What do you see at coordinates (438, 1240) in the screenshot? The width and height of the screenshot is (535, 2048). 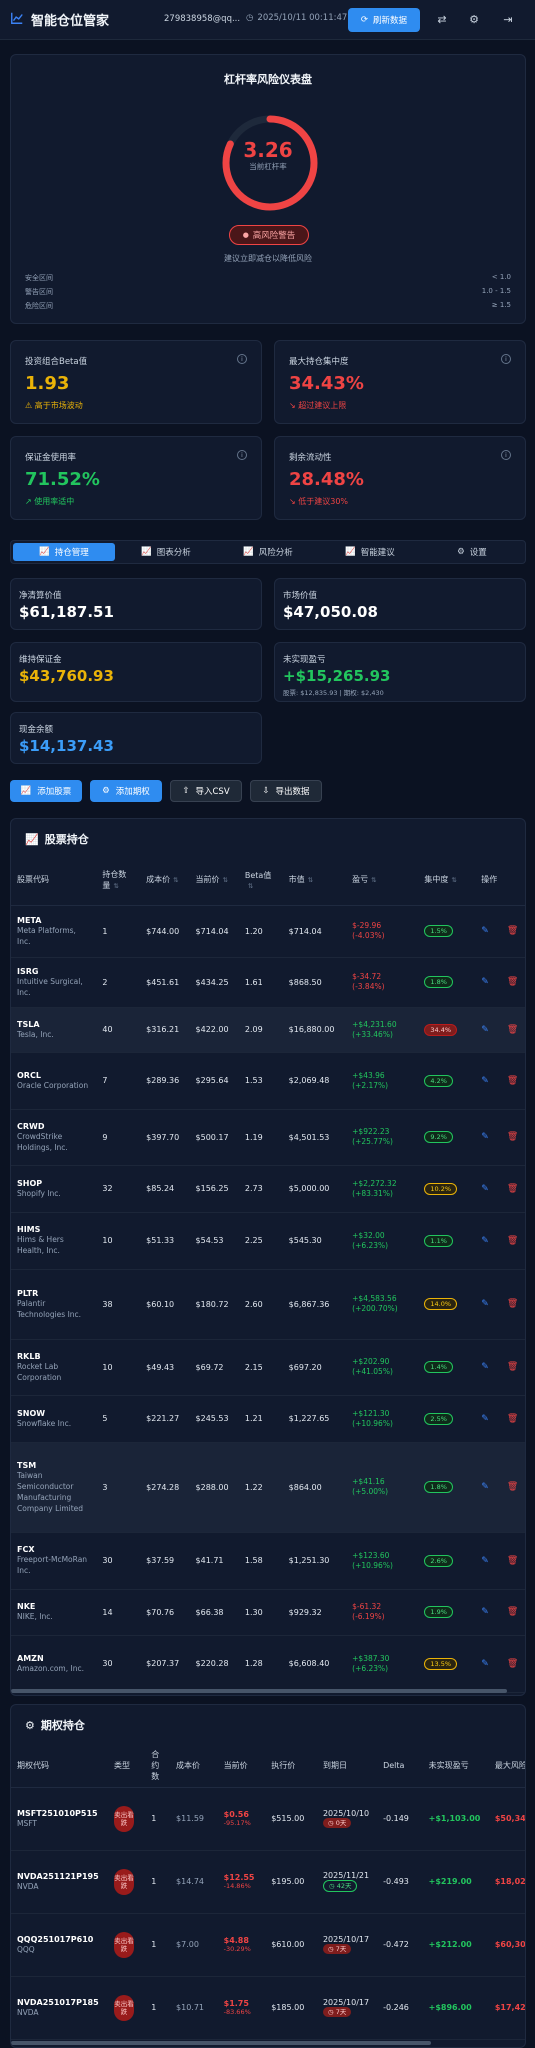 I see `concentration-badge: 1.1%` at bounding box center [438, 1240].